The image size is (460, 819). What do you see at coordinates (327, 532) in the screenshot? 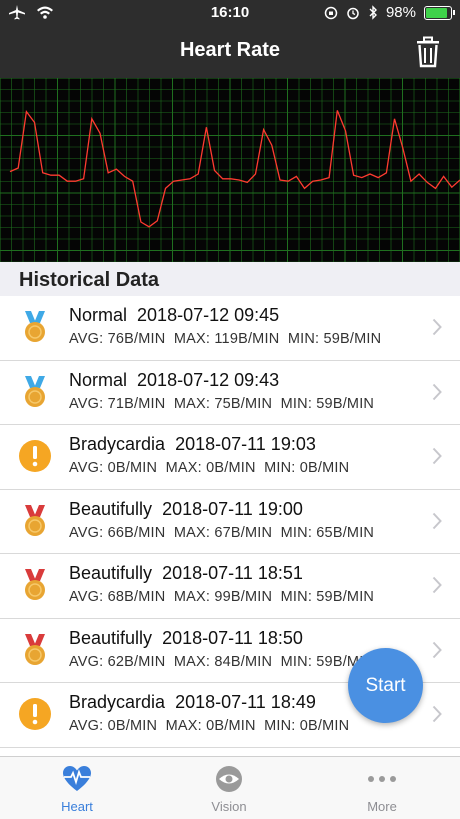
I see `record-min: MIN: 65B/MIN` at bounding box center [327, 532].